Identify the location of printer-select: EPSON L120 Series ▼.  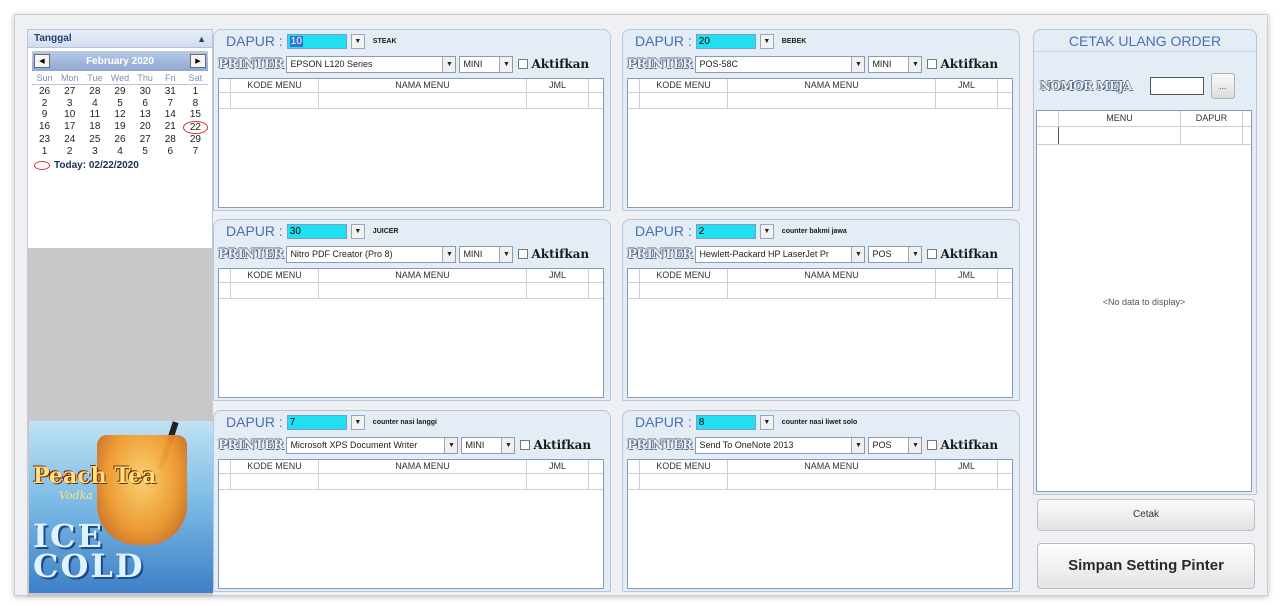
(371, 64).